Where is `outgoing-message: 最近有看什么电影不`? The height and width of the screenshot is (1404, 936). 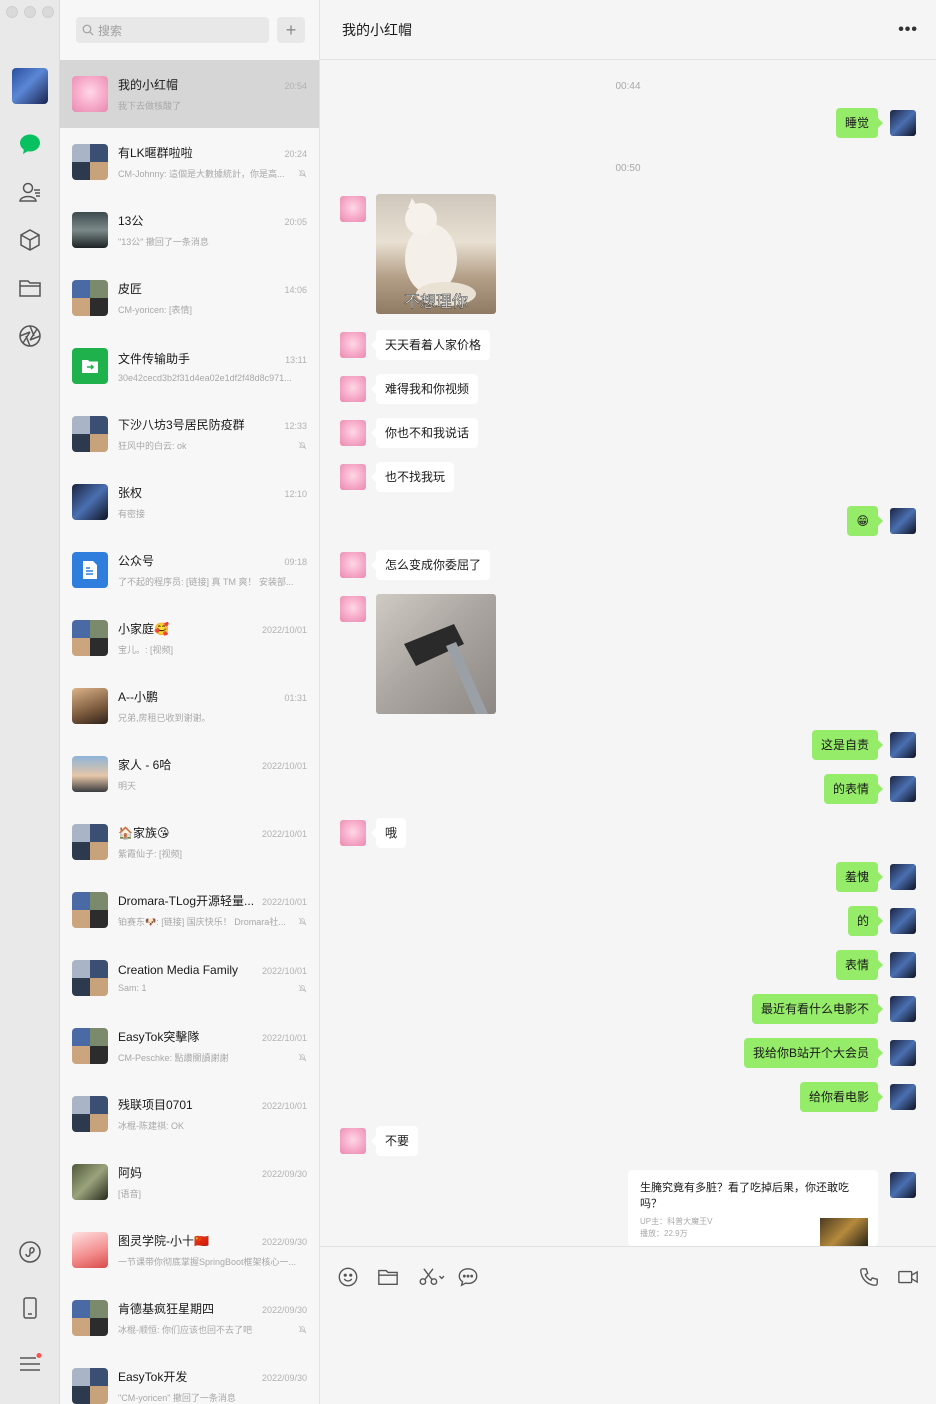 outgoing-message: 最近有看什么电影不 is located at coordinates (817, 1009).